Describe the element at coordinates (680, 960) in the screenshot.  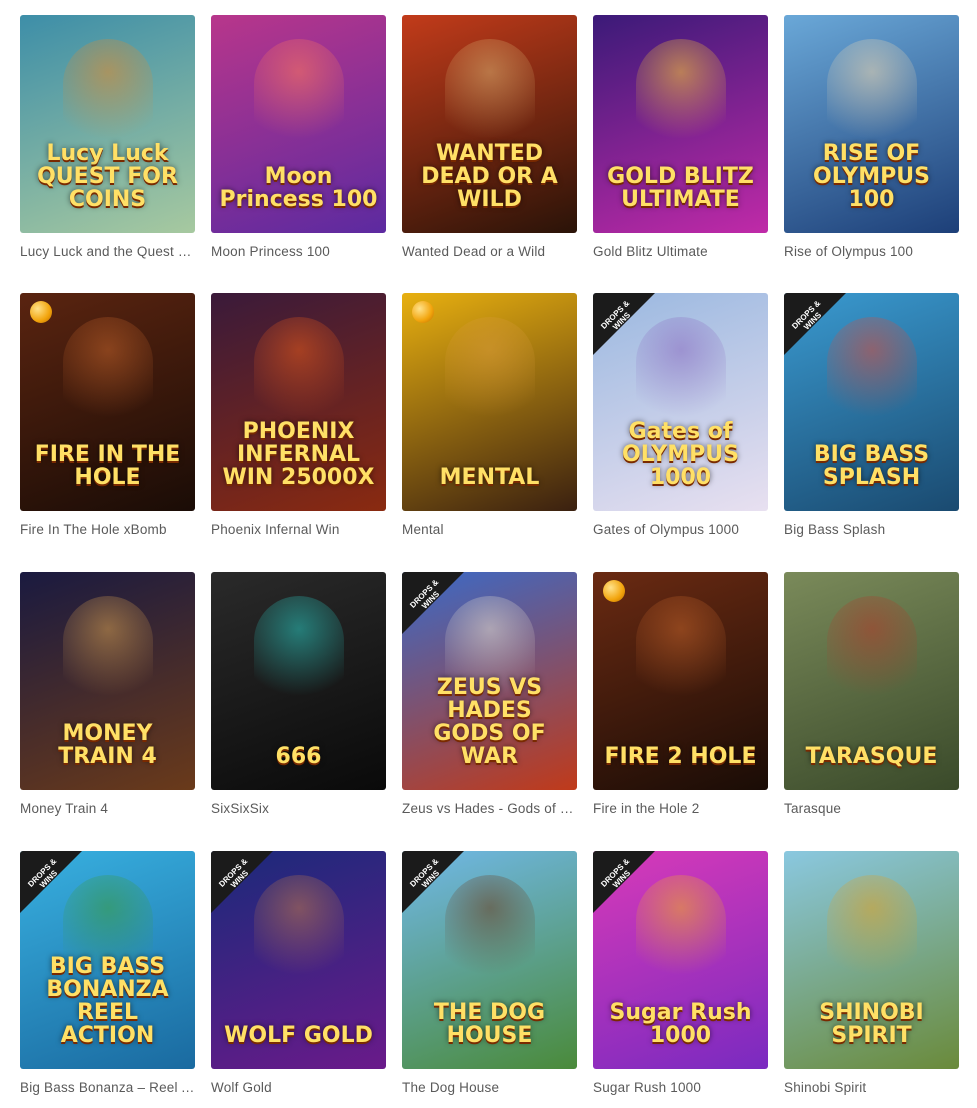
I see `game-thumbnail: Sugar Rush 1000 DROPS & WINS` at that location.